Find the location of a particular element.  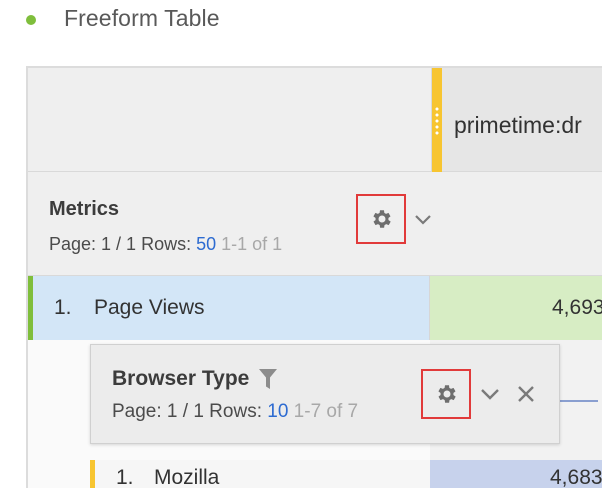

column-drag-handle is located at coordinates (437, 120).